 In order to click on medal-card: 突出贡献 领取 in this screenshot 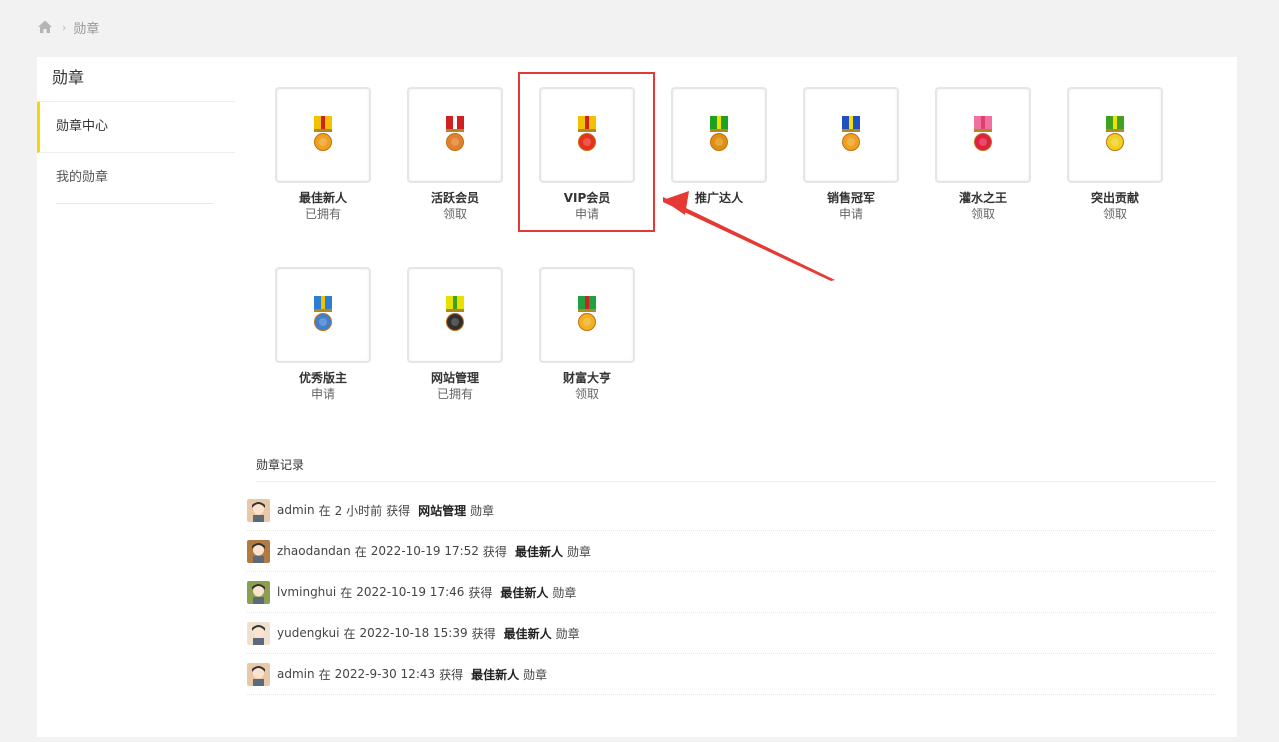, I will do `click(1115, 154)`.